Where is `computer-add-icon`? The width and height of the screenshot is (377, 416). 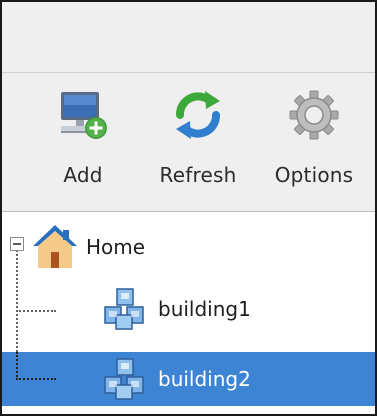
computer-add-icon is located at coordinates (84, 115).